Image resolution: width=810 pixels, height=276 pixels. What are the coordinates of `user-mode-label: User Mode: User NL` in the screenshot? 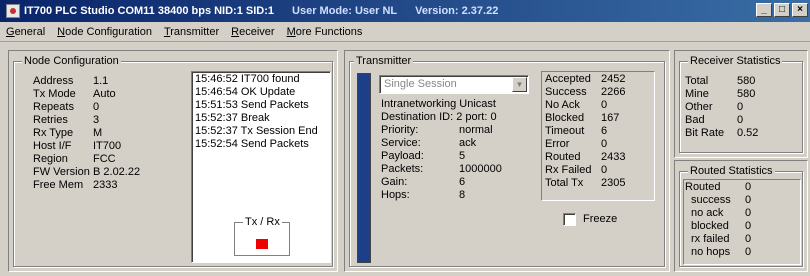 It's located at (345, 11).